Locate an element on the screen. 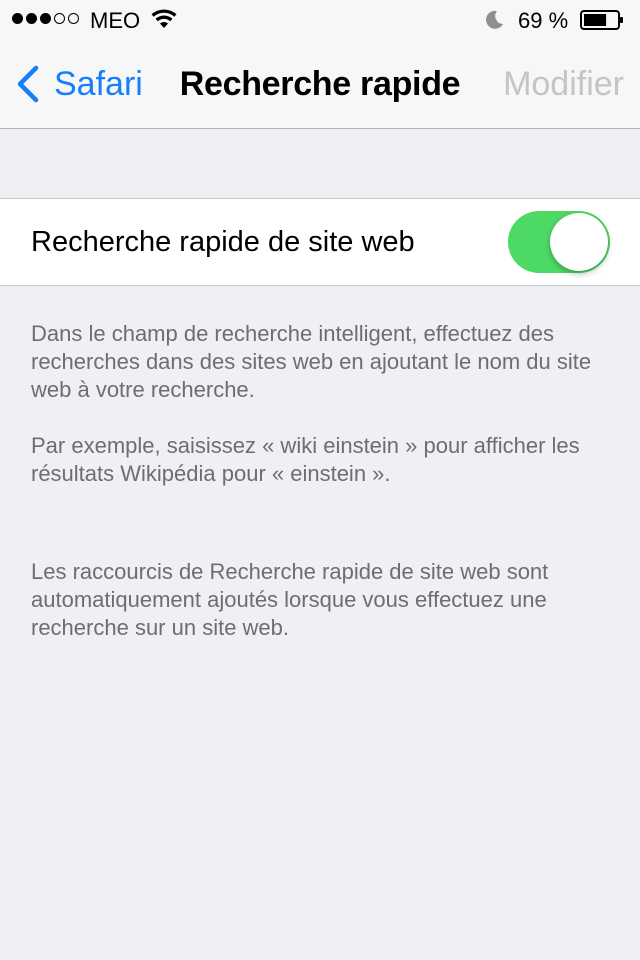  quick-website-search-toggle is located at coordinates (559, 242).